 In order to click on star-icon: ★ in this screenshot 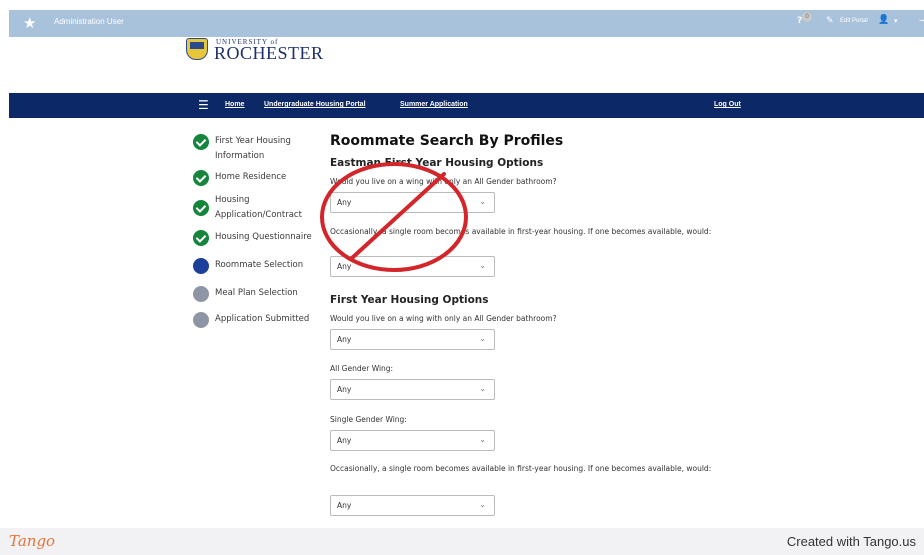, I will do `click(29, 23)`.